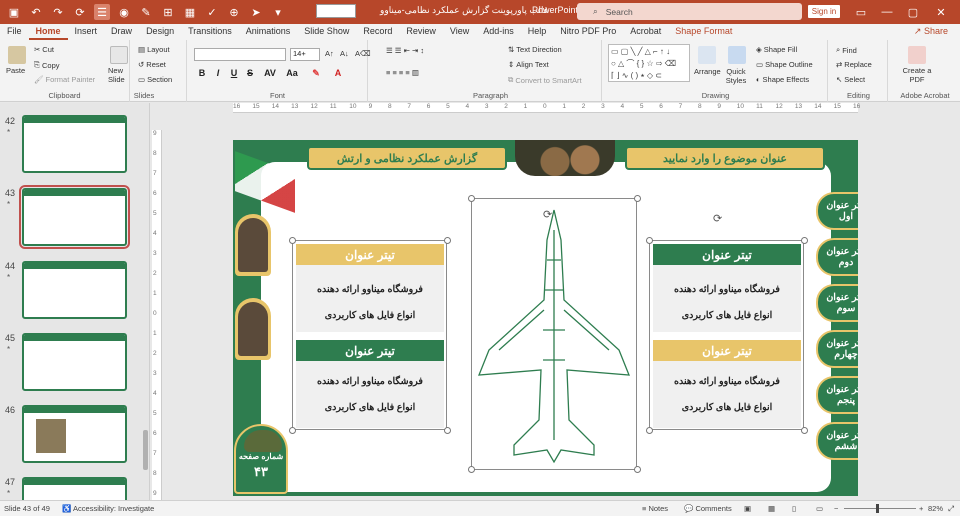 This screenshot has width=960, height=516. I want to click on font-name-box, so click(240, 54).